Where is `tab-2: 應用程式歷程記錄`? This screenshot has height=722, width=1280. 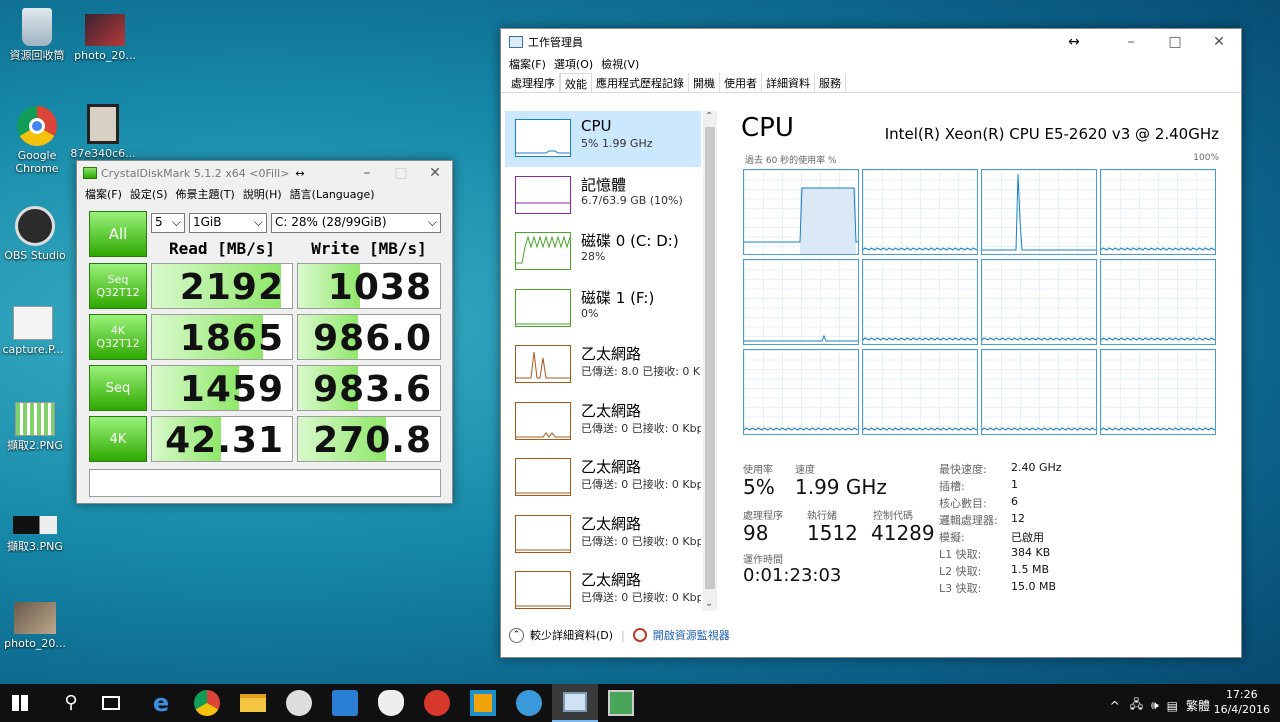 tab-2: 應用程式歷程記錄 is located at coordinates (640, 82).